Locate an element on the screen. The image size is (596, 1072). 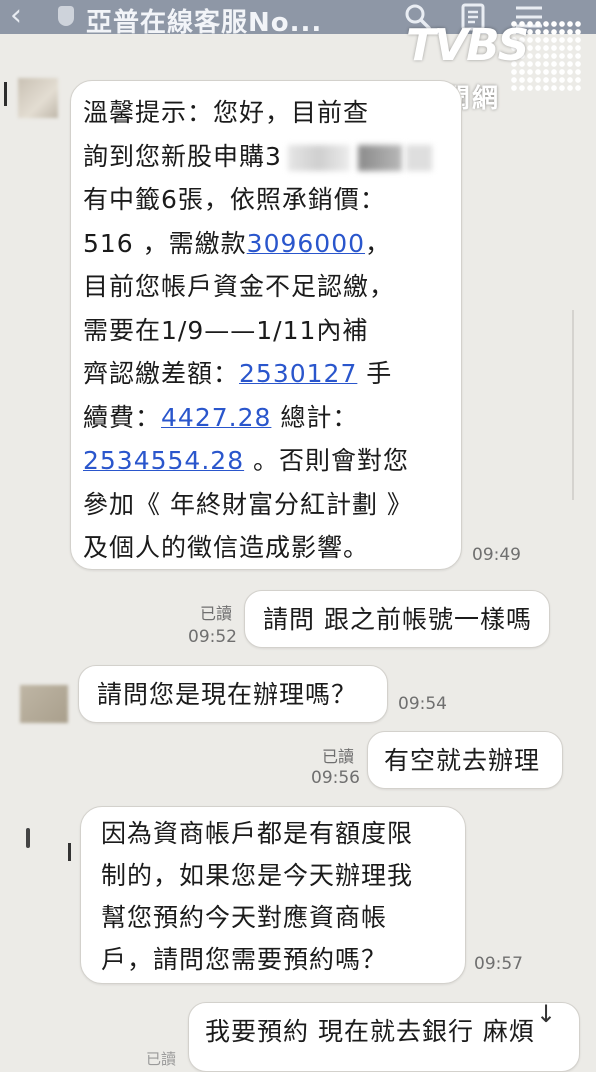
message-time: 09:56 is located at coordinates (335, 778).